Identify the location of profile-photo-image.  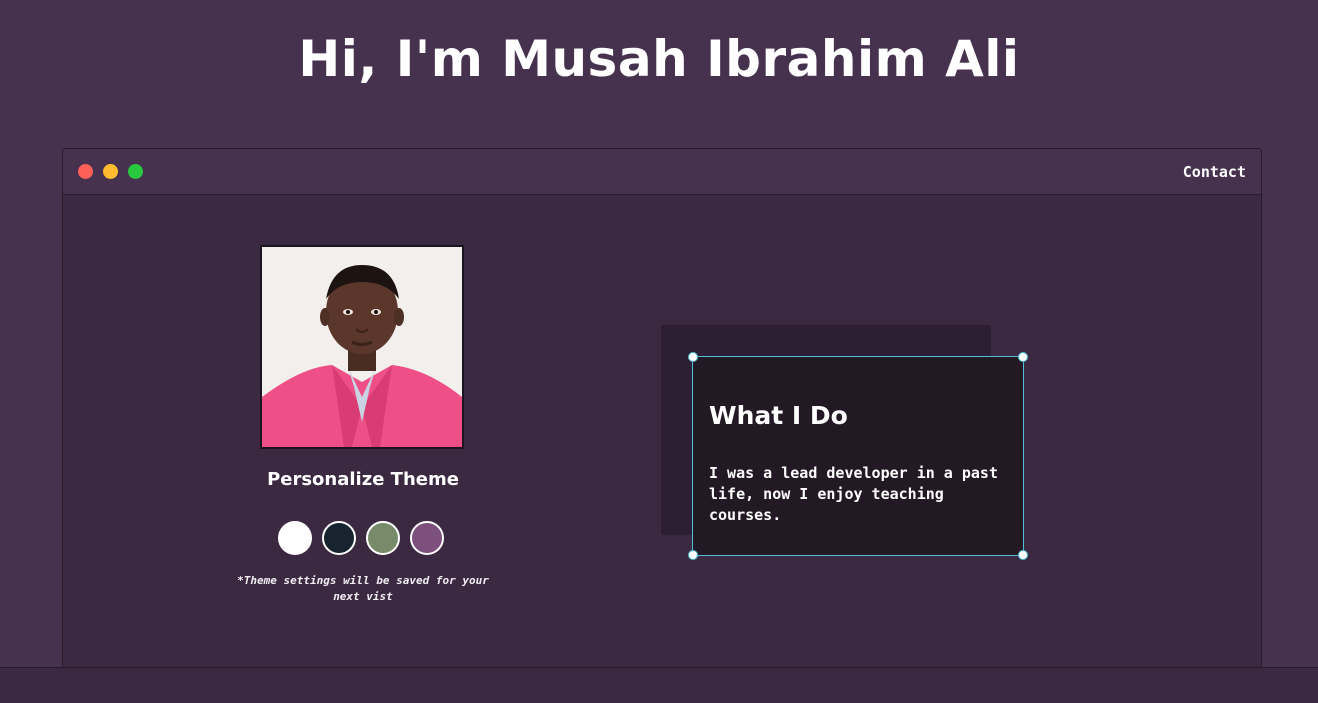
(362, 347).